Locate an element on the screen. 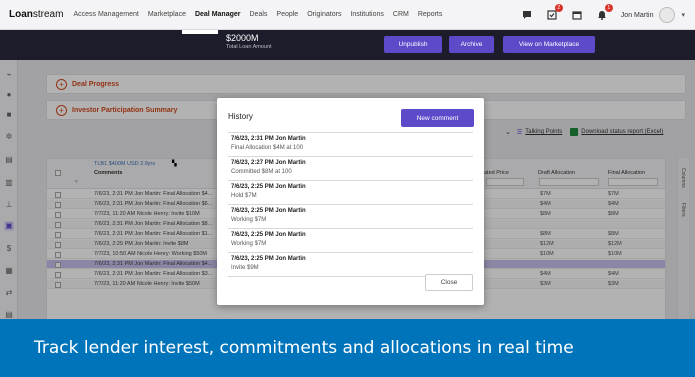  nav-crm: CRM is located at coordinates (401, 14).